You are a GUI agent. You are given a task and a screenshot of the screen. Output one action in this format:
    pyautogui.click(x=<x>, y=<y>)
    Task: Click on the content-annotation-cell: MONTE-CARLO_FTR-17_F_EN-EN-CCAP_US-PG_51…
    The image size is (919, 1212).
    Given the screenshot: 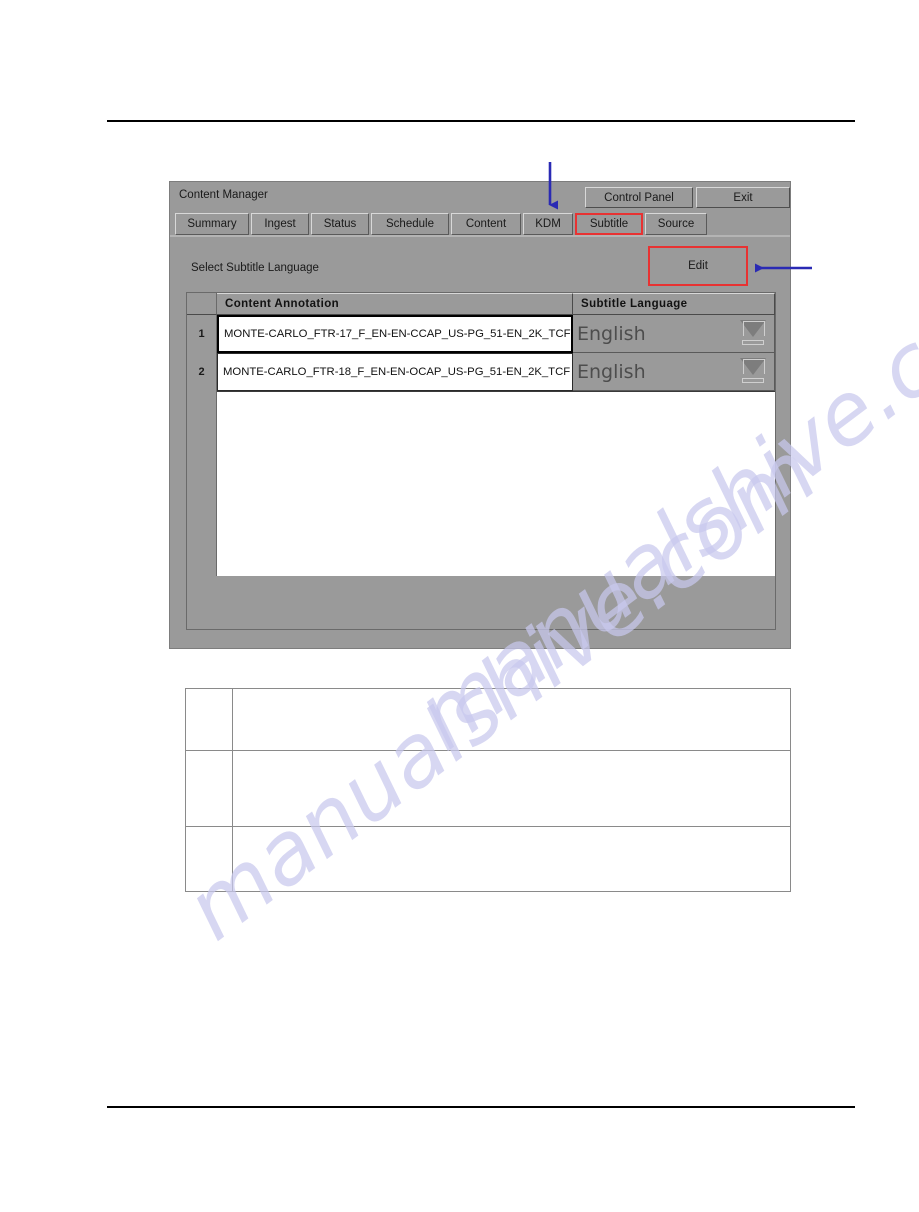 What is the action you would take?
    pyautogui.click(x=395, y=334)
    